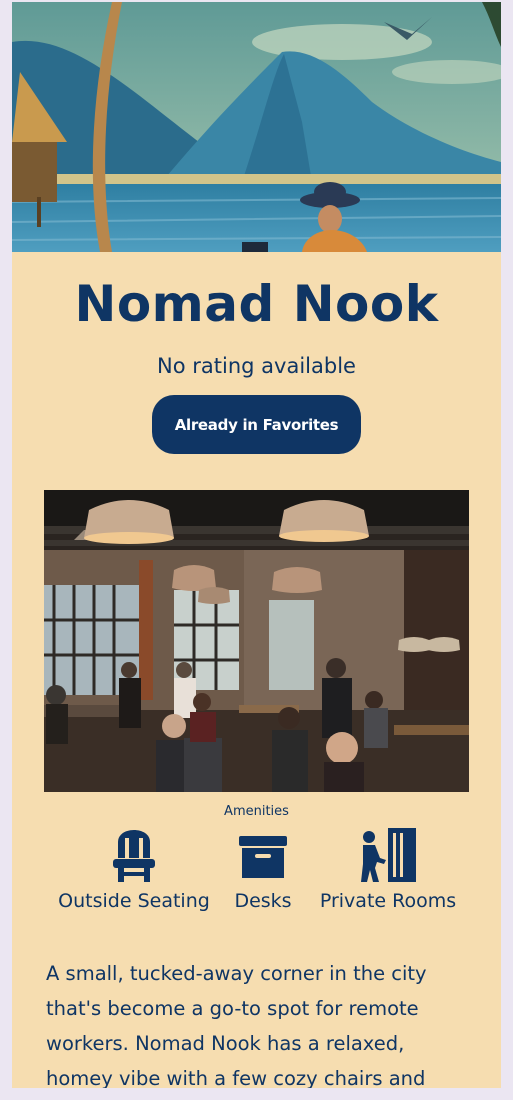  What do you see at coordinates (263, 857) in the screenshot?
I see `archive-box-icon` at bounding box center [263, 857].